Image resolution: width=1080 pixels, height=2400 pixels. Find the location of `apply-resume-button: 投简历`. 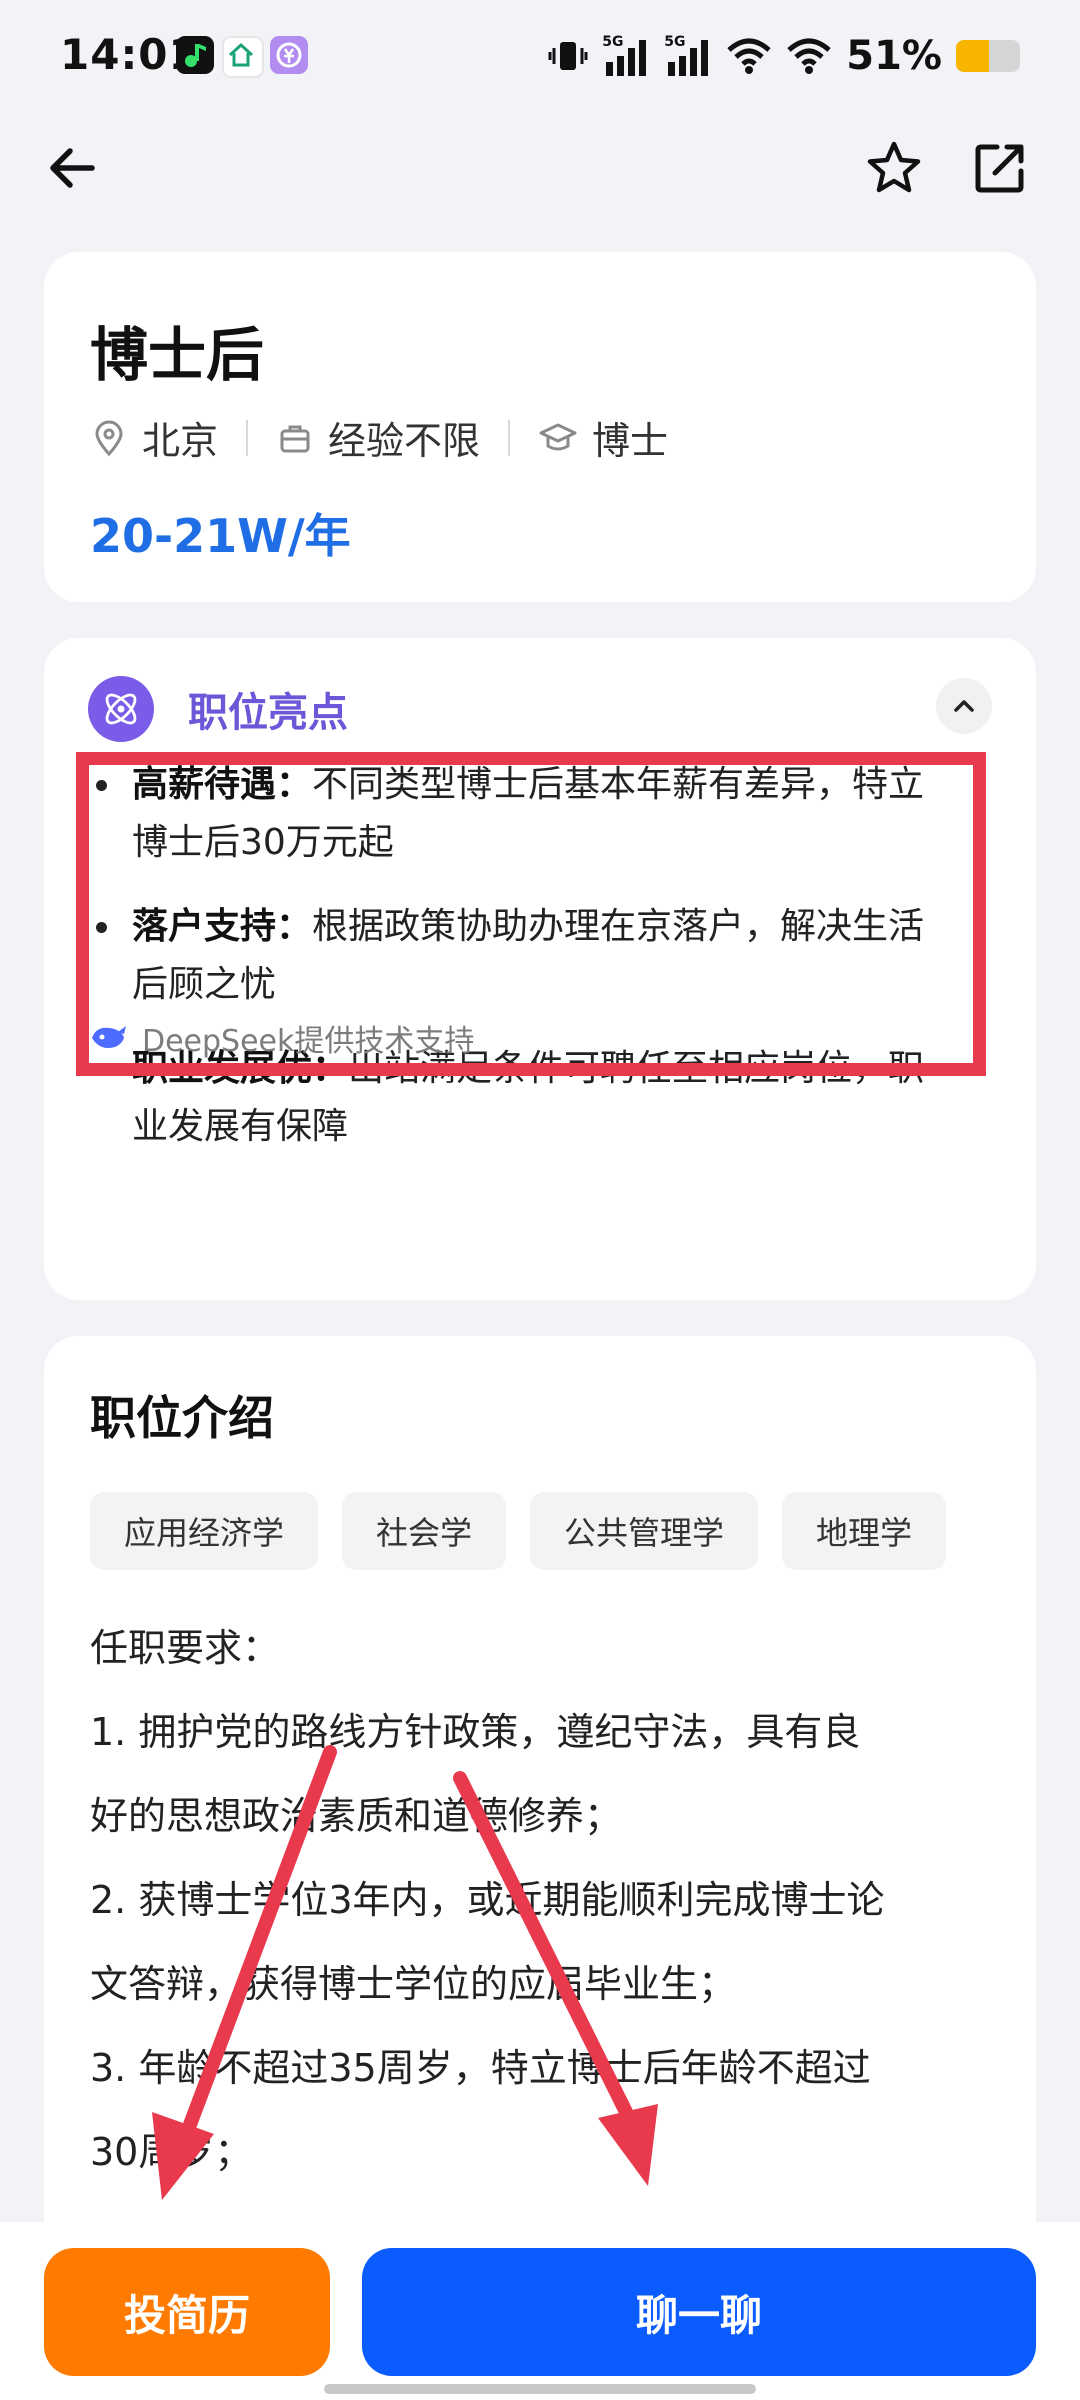

apply-resume-button: 投简历 is located at coordinates (187, 2312).